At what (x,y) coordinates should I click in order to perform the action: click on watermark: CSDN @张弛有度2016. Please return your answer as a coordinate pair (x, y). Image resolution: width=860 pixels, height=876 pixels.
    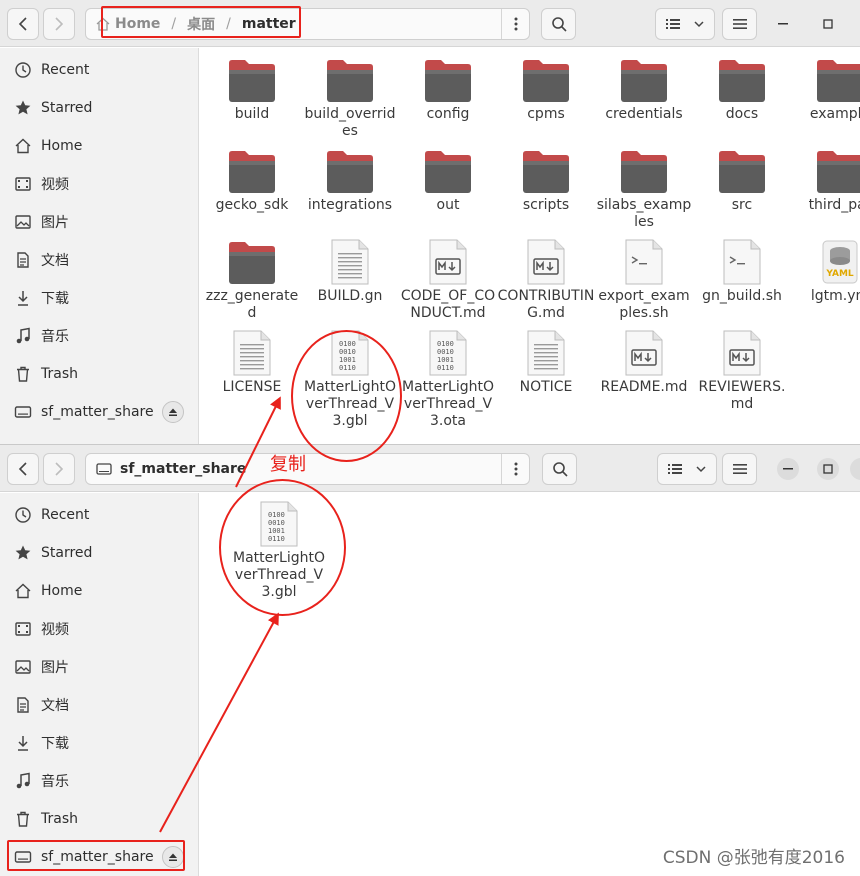
    Looking at the image, I should click on (753, 858).